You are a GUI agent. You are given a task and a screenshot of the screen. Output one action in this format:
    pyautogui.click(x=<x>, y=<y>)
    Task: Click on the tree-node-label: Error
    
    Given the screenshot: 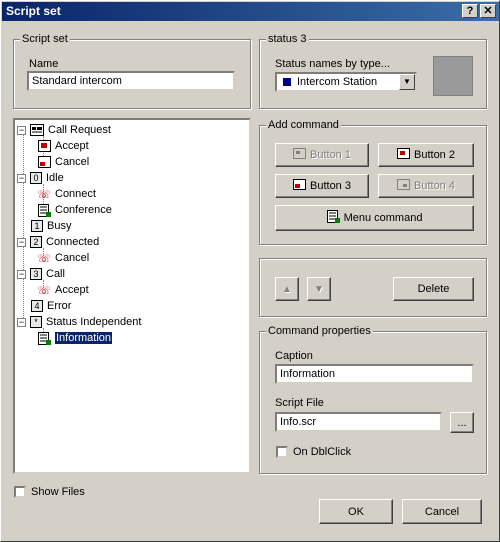 What is the action you would take?
    pyautogui.click(x=59, y=306)
    